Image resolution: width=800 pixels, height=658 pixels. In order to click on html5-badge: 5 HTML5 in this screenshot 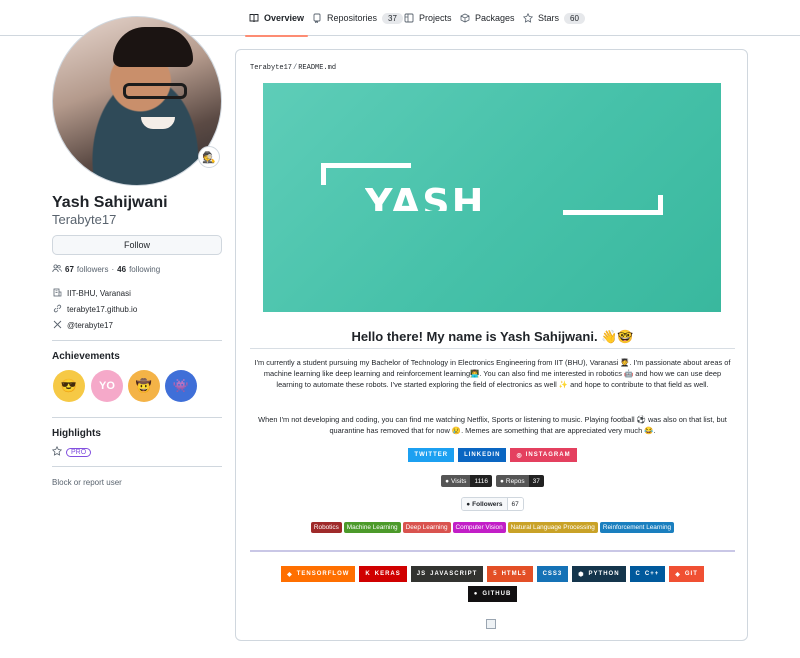, I will do `click(510, 574)`.